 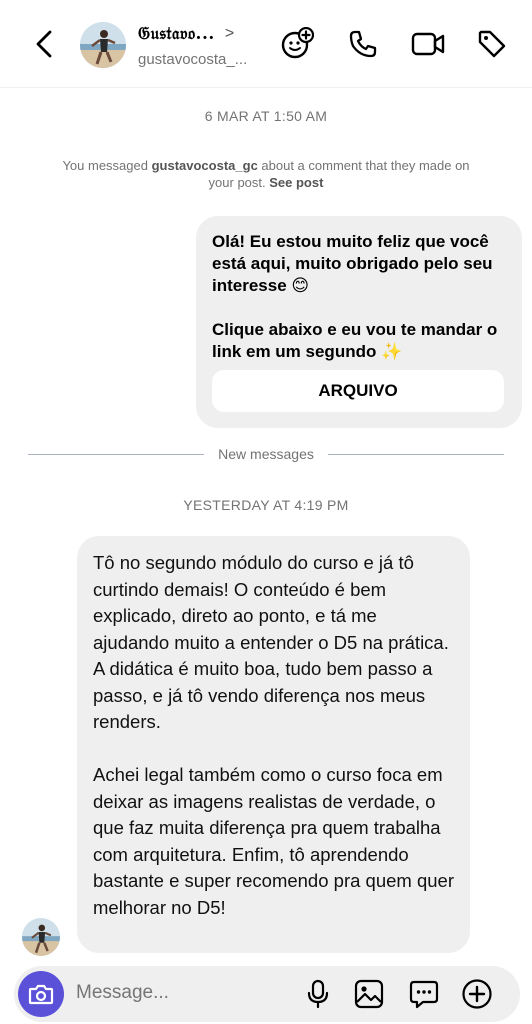 What do you see at coordinates (181, 993) in the screenshot?
I see `message-input` at bounding box center [181, 993].